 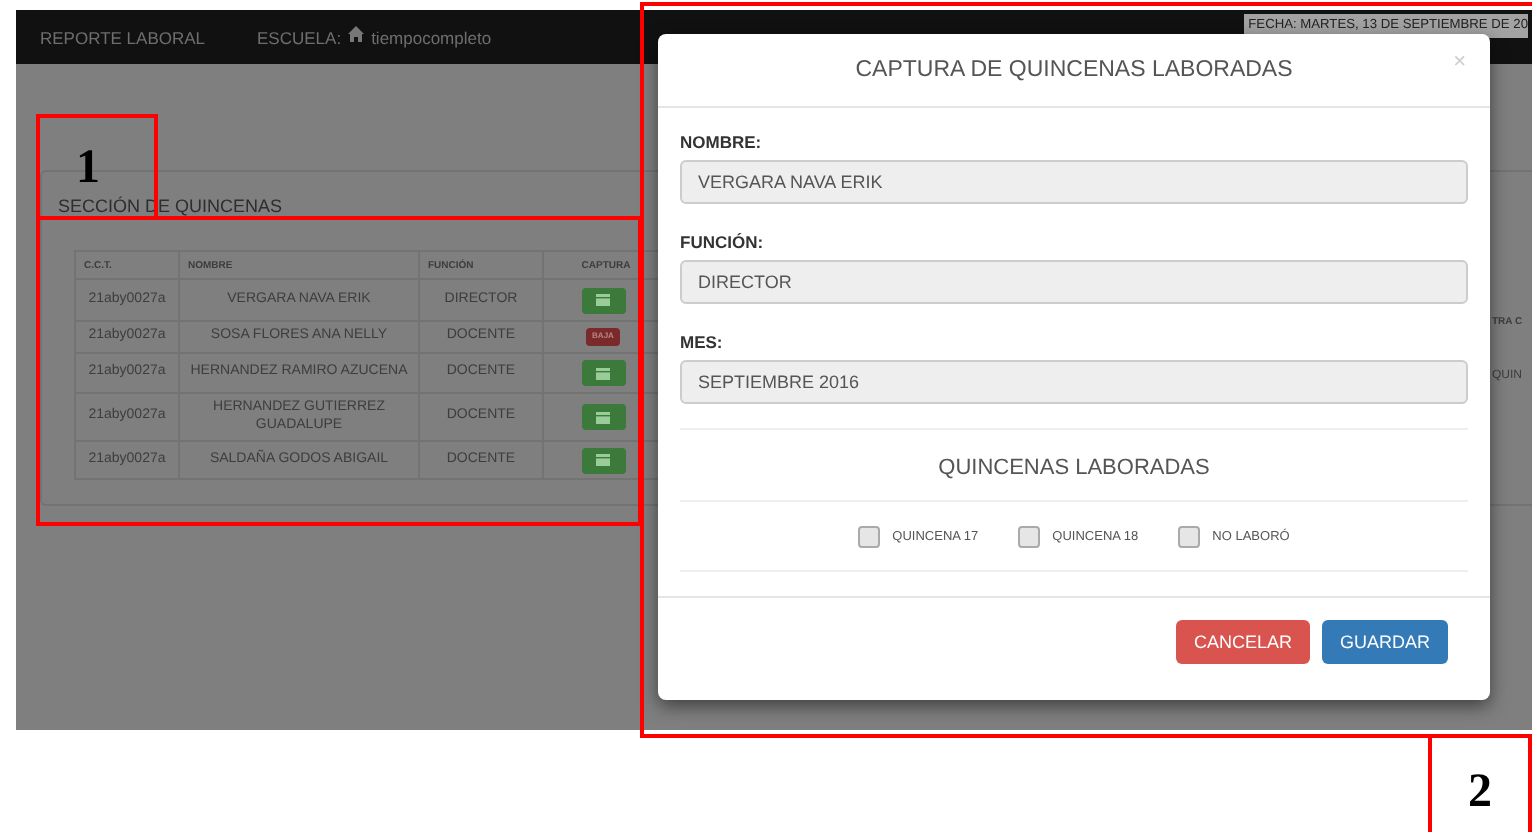 What do you see at coordinates (1480, 792) in the screenshot?
I see `annotation-number: 2` at bounding box center [1480, 792].